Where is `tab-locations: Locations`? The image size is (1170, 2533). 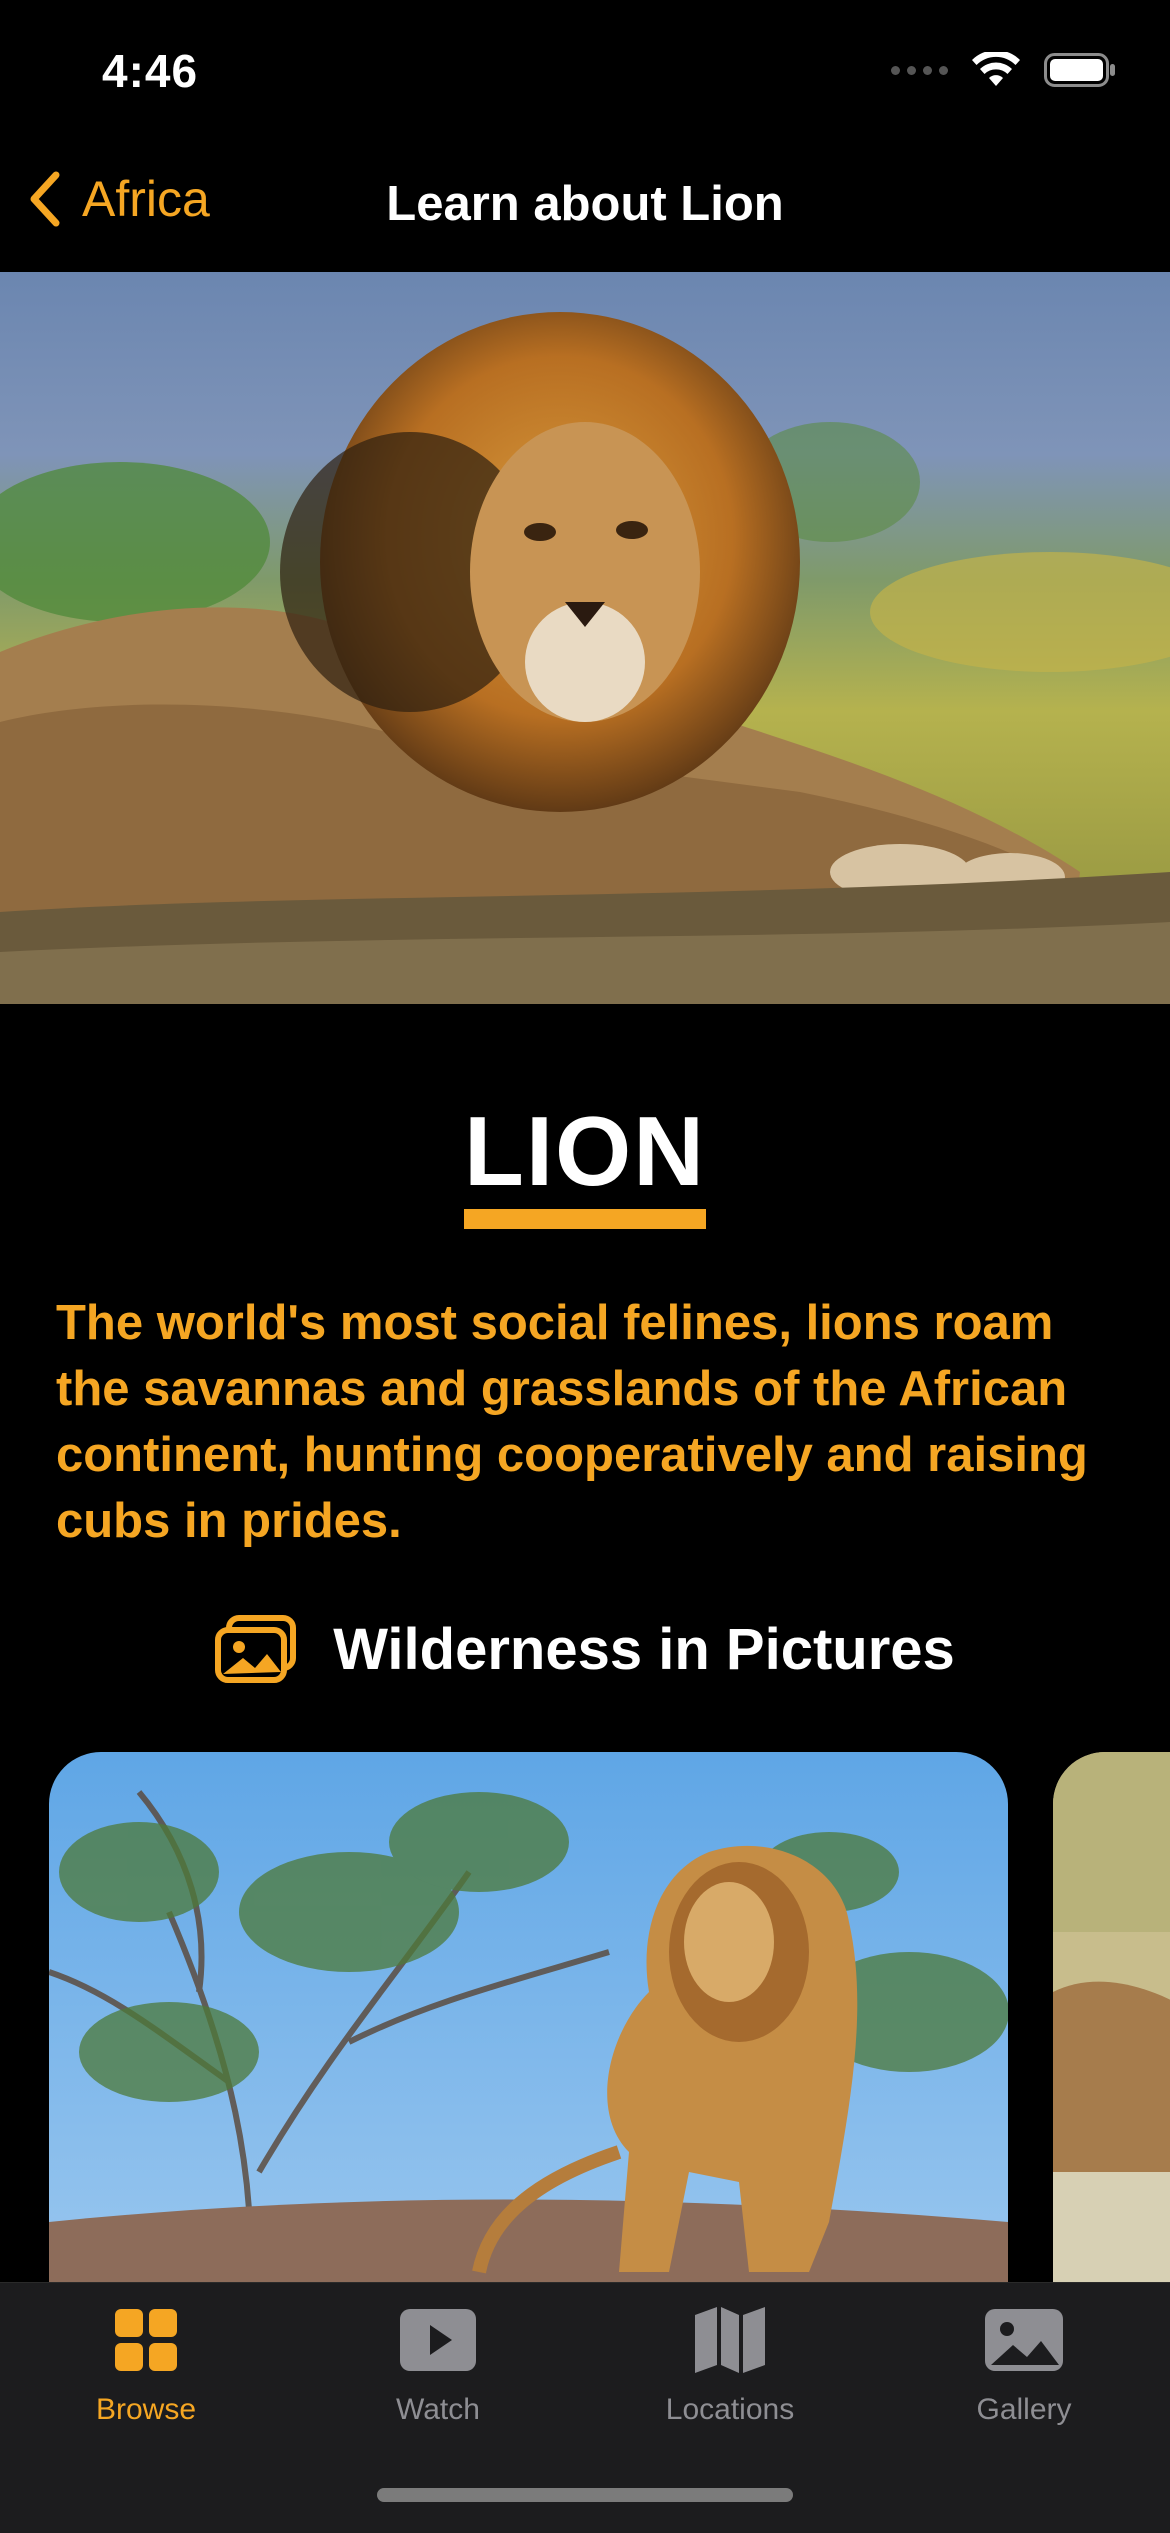 tab-locations: Locations is located at coordinates (730, 2365).